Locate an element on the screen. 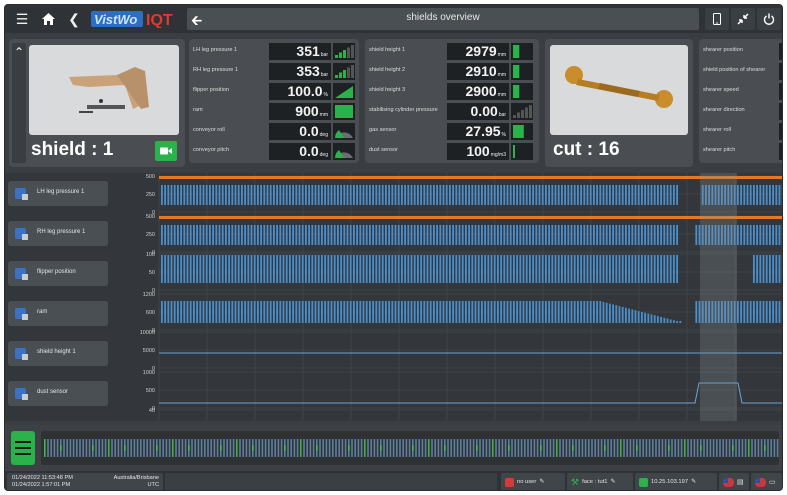  gauge-row: dust sensor 100mg/m3 is located at coordinates (456, 151).